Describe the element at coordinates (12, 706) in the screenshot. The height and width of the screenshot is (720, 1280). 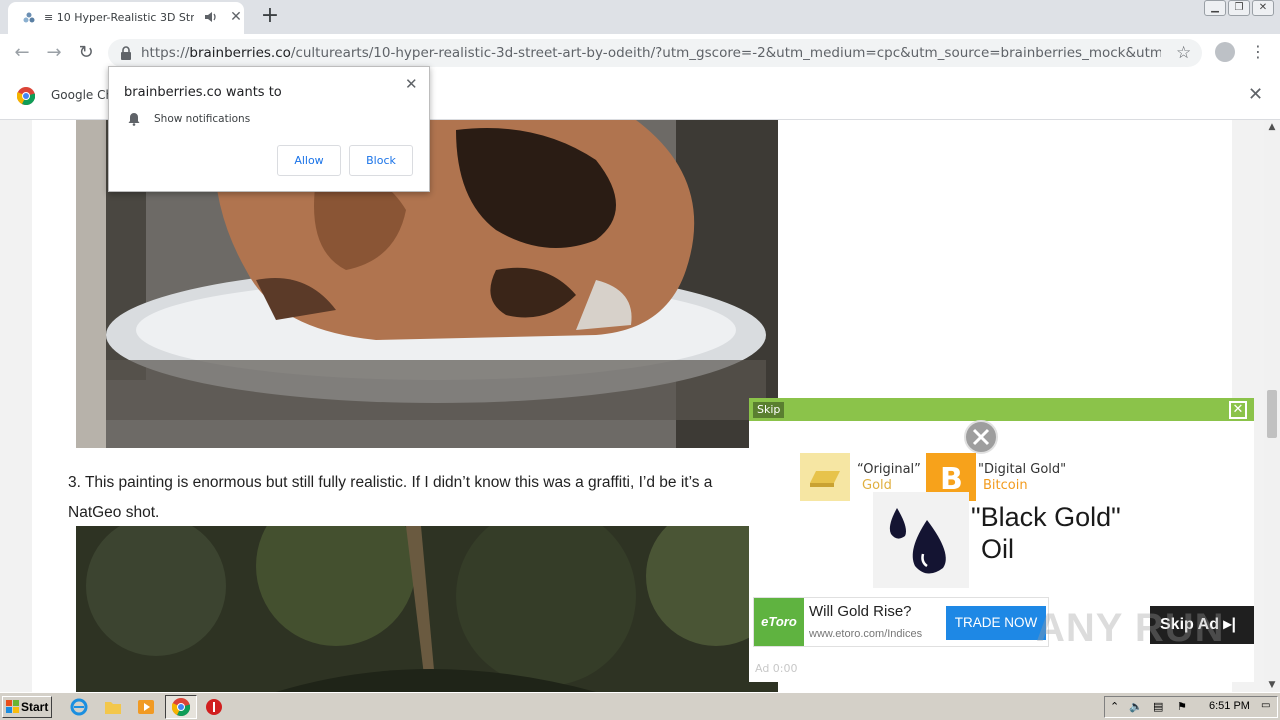
I see `windows-flag-icon` at that location.